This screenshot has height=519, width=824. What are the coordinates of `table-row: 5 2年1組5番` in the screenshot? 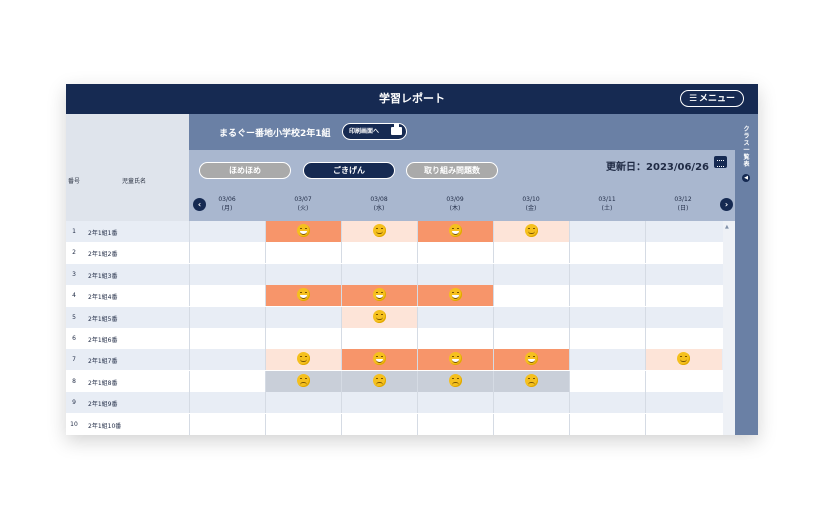 It's located at (394, 317).